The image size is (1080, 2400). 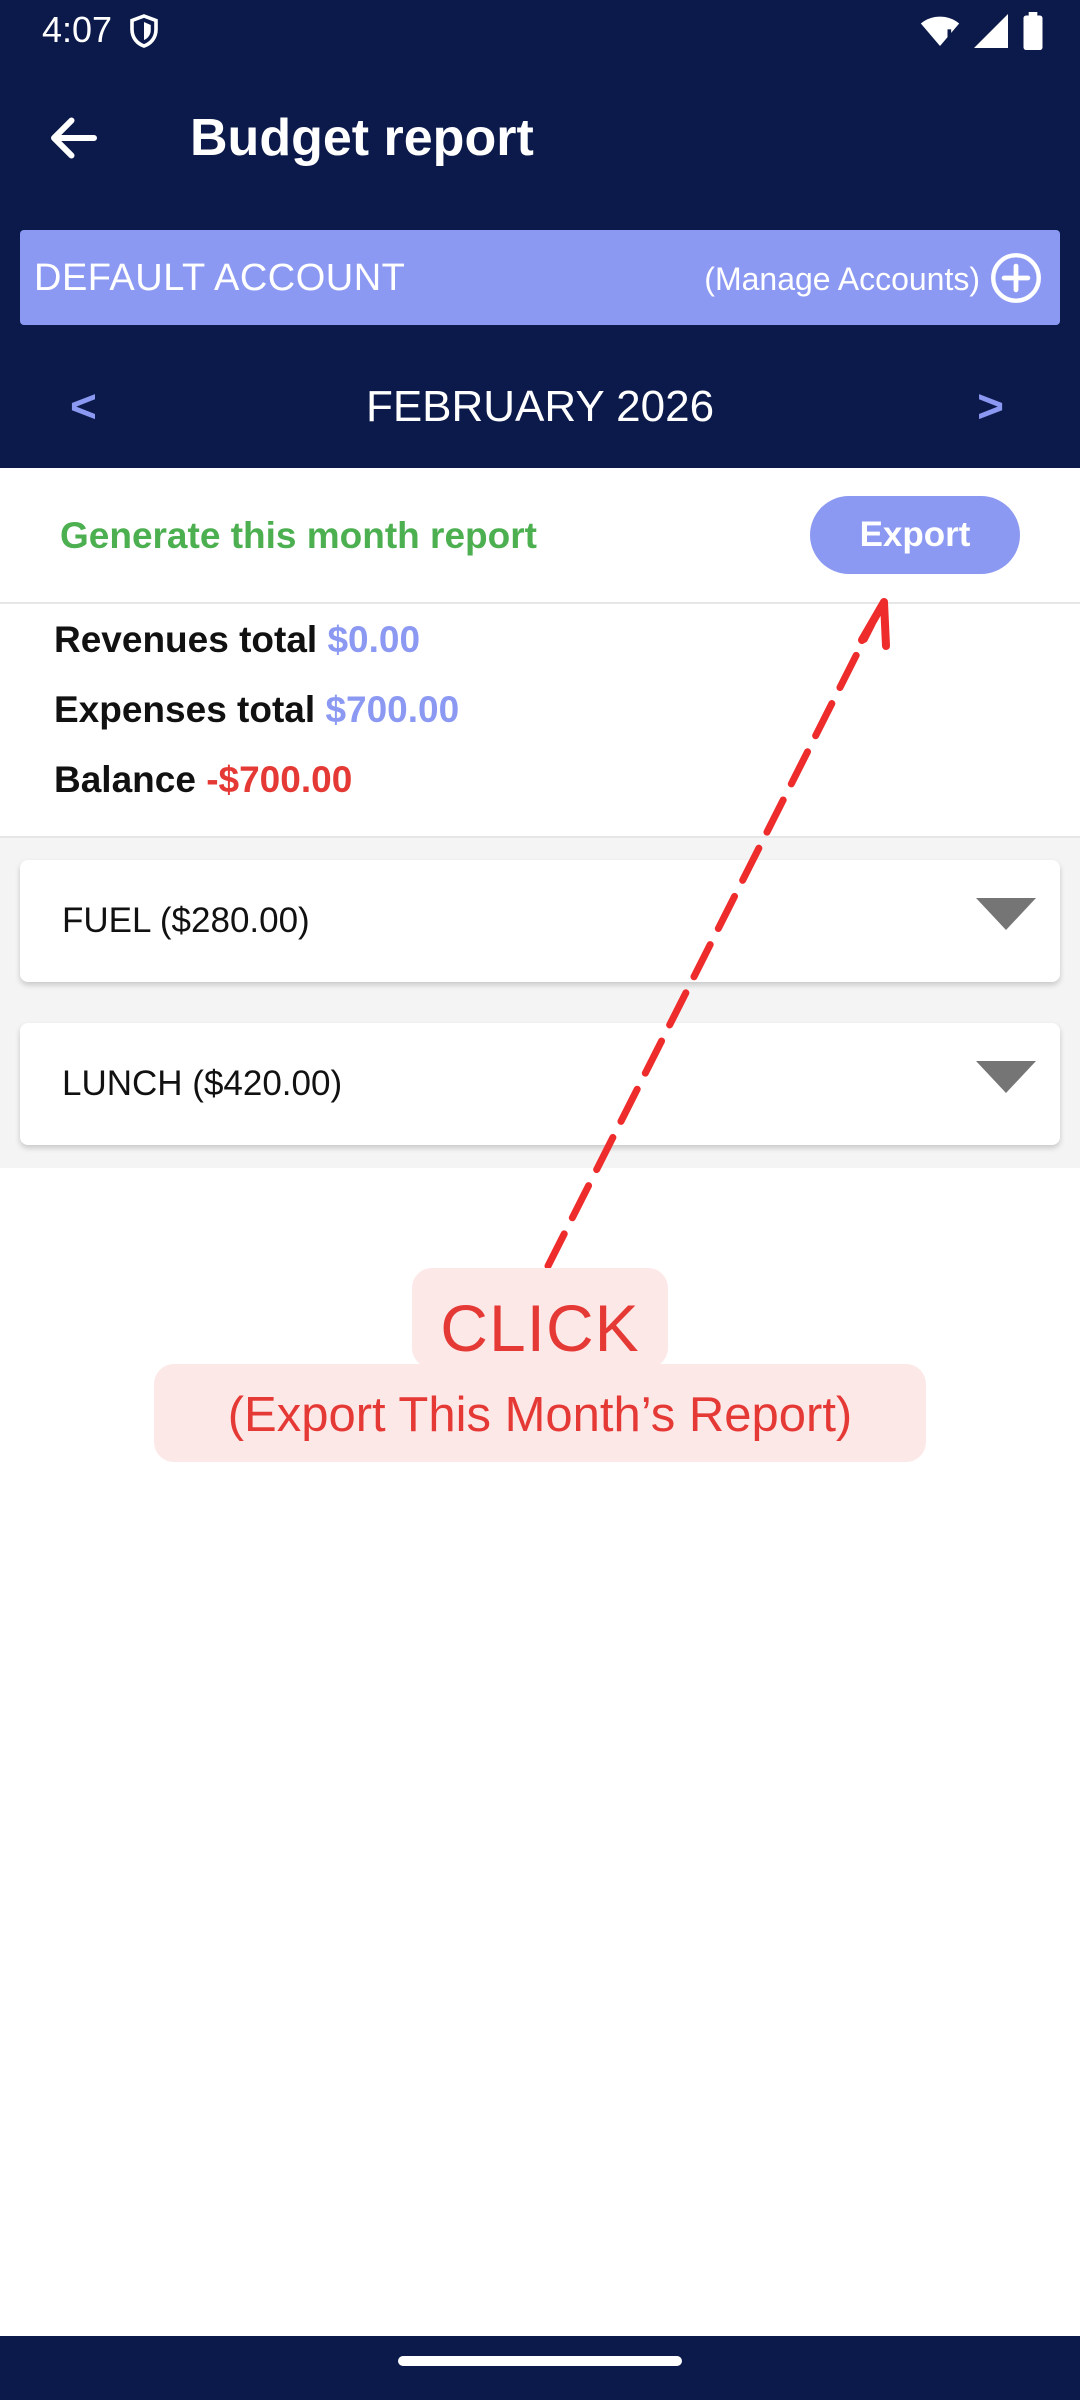 What do you see at coordinates (202, 1083) in the screenshot?
I see `category-label: LUNCH ($420.00)` at bounding box center [202, 1083].